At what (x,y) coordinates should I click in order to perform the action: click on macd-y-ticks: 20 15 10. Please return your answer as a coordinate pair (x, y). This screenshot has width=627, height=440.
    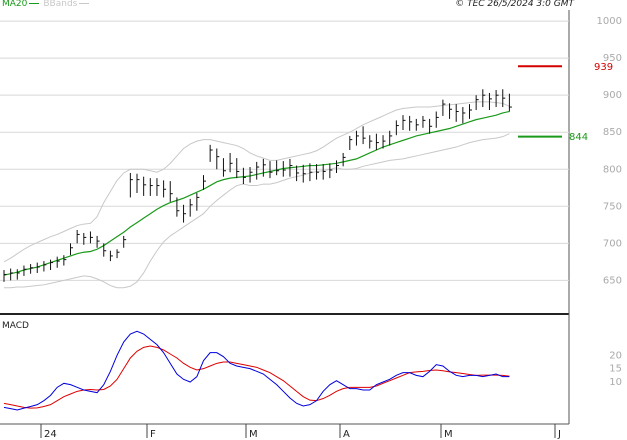
    Looking at the image, I should click on (615, 369).